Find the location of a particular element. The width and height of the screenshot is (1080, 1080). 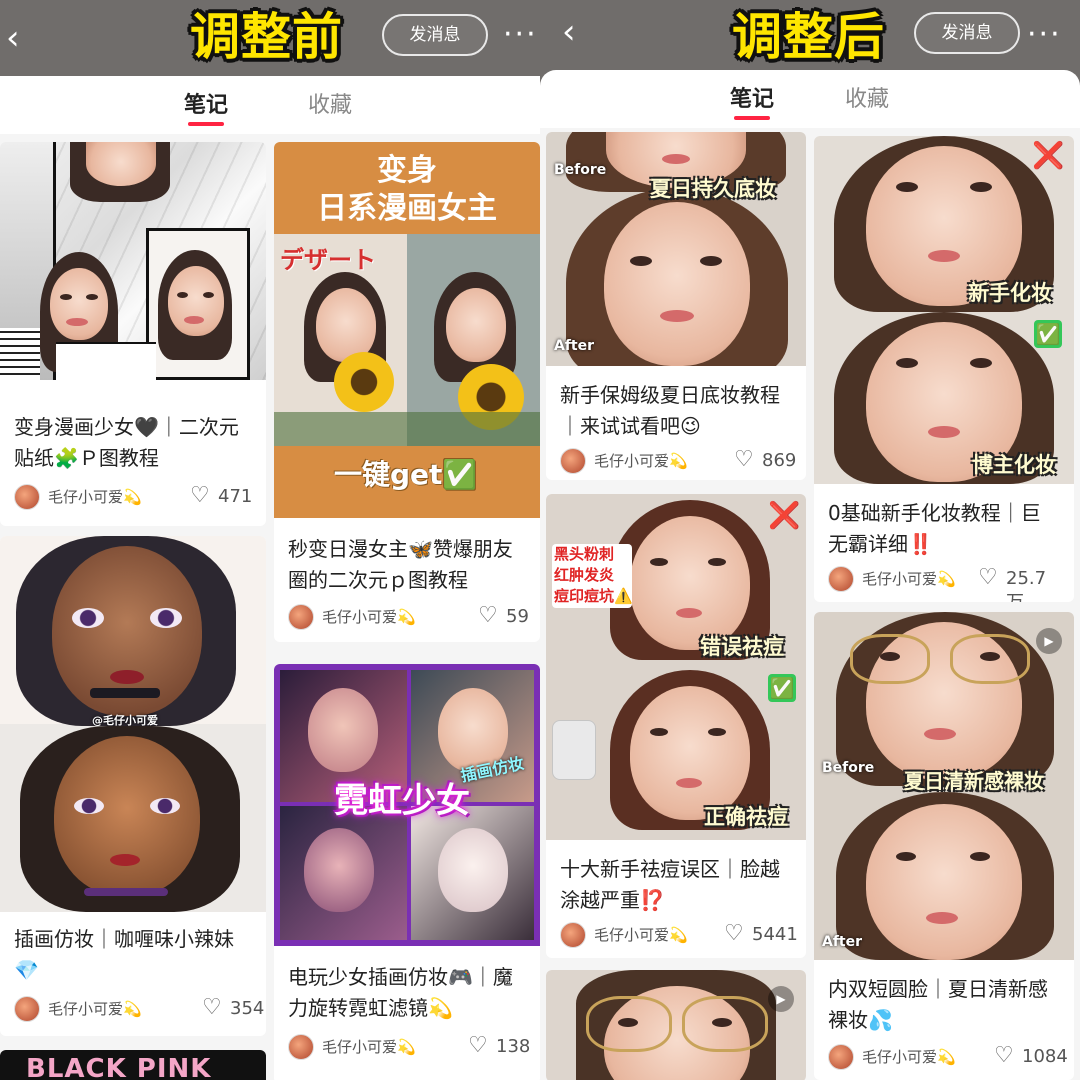

note-meta: 毛仔小可爱💫 ♡ 5441 is located at coordinates (679, 935).